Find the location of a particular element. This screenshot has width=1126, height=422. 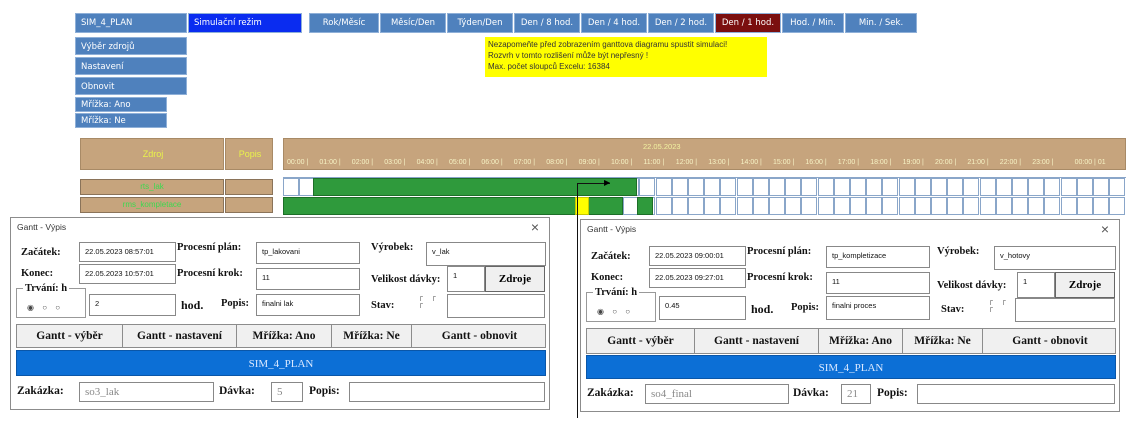

batch-field: 21 is located at coordinates (856, 394).